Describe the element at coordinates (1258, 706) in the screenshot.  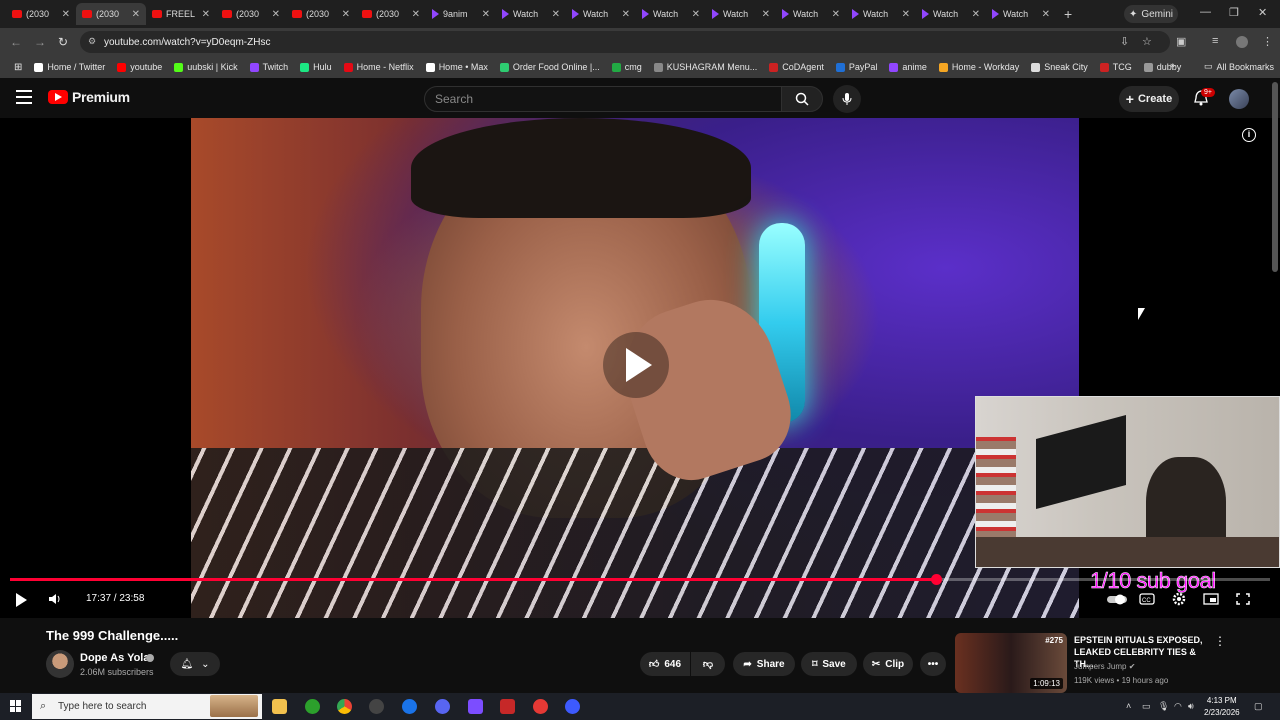
I see `notification-center-icon: ▢` at that location.